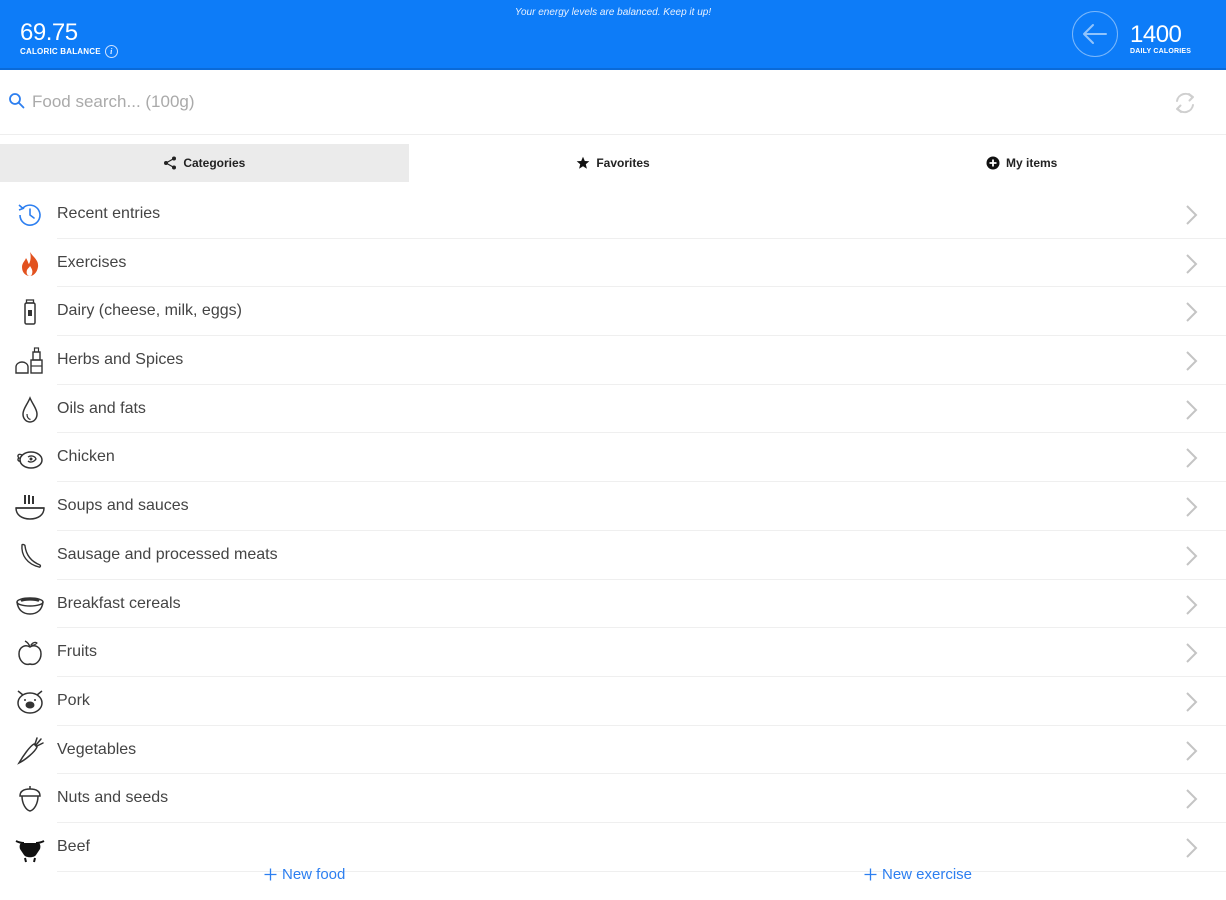  What do you see at coordinates (77, 652) in the screenshot?
I see `category-label: Fruits` at bounding box center [77, 652].